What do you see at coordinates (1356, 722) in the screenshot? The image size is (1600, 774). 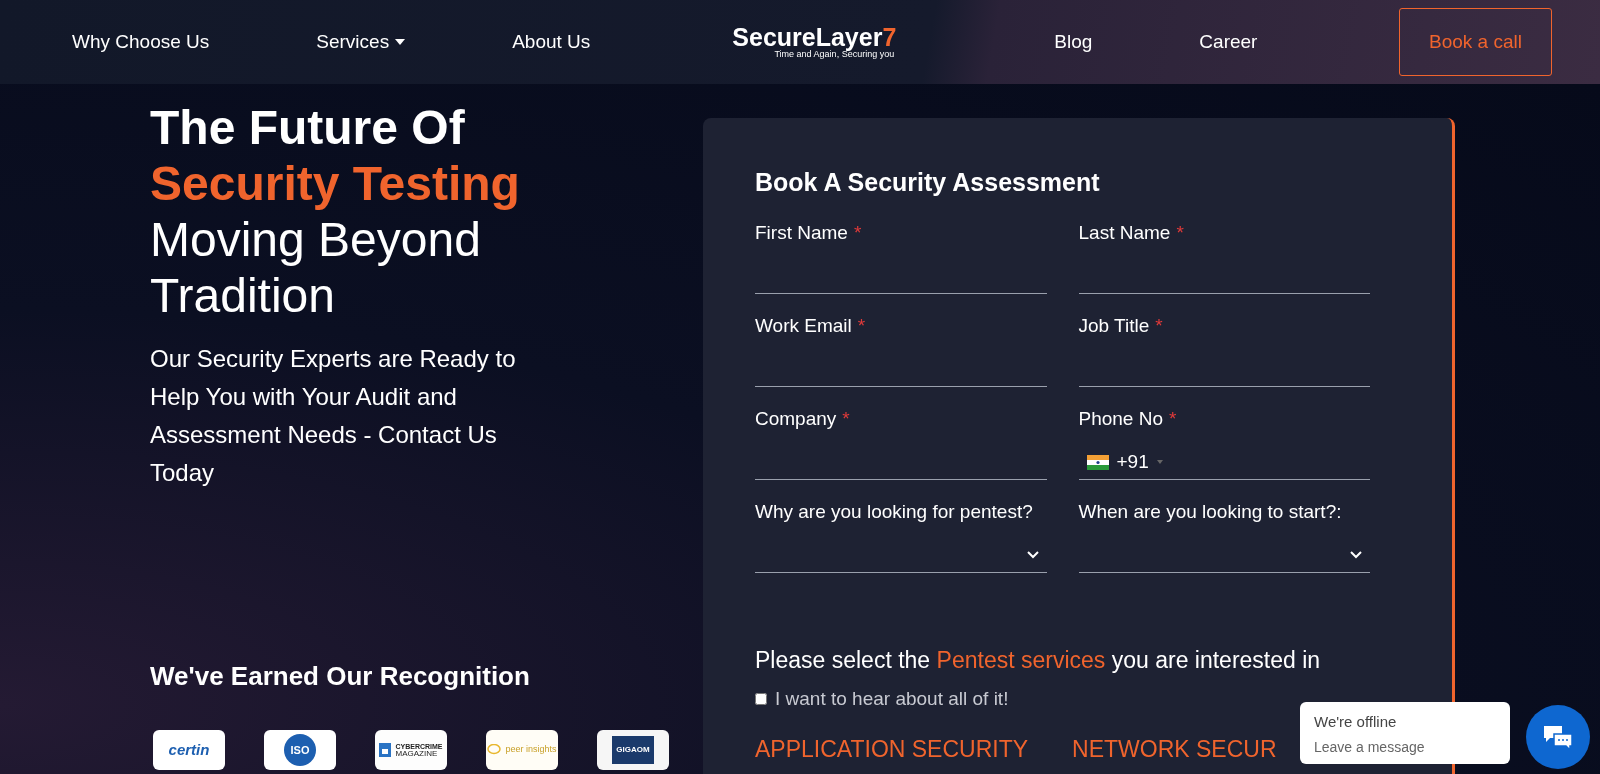 I see `chat-status: We're offline` at bounding box center [1356, 722].